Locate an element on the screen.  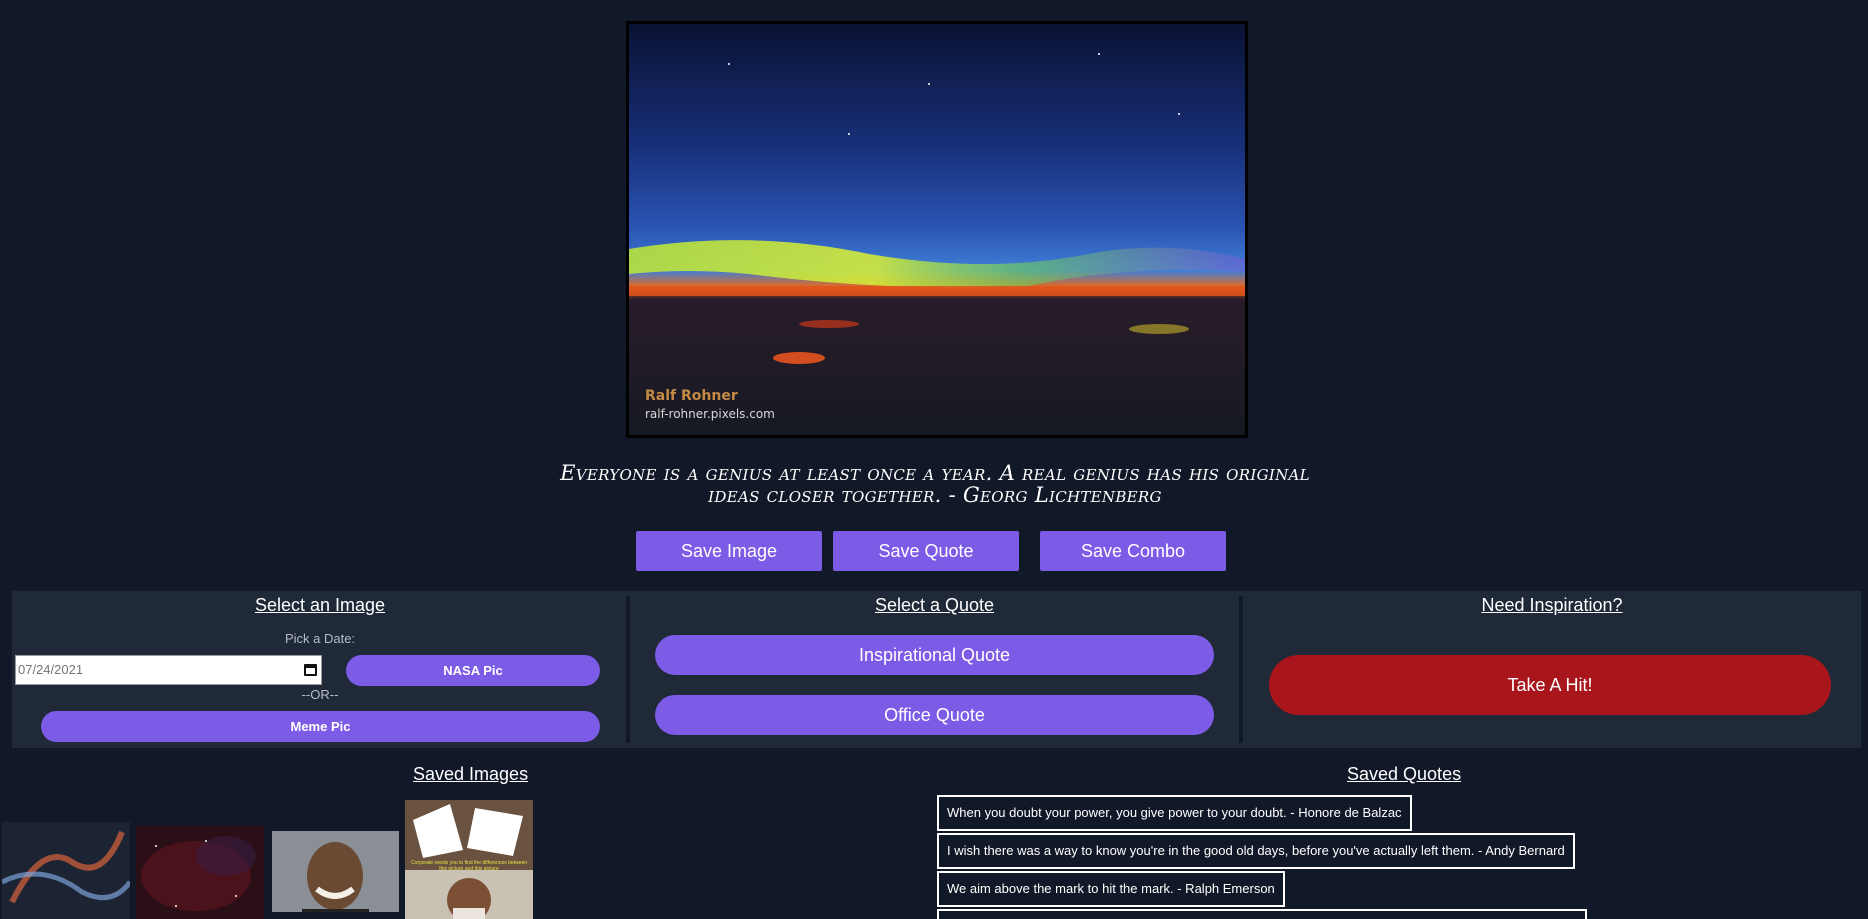
select-image-title: Select an Image is located at coordinates (320, 605).